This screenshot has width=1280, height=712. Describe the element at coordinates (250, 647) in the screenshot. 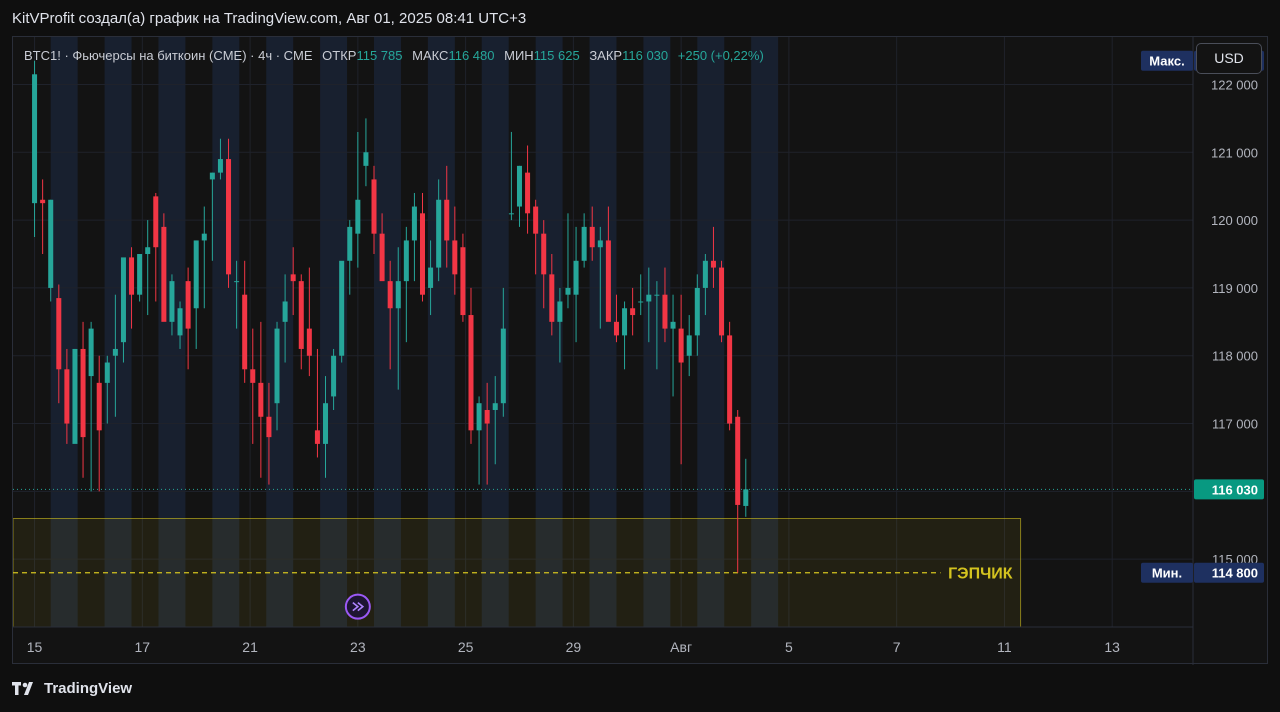

I see `x-tick-label: 21` at that location.